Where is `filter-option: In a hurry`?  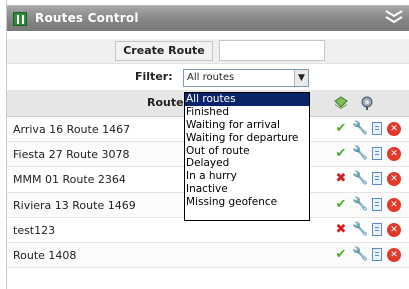 filter-option: In a hurry is located at coordinates (247, 176).